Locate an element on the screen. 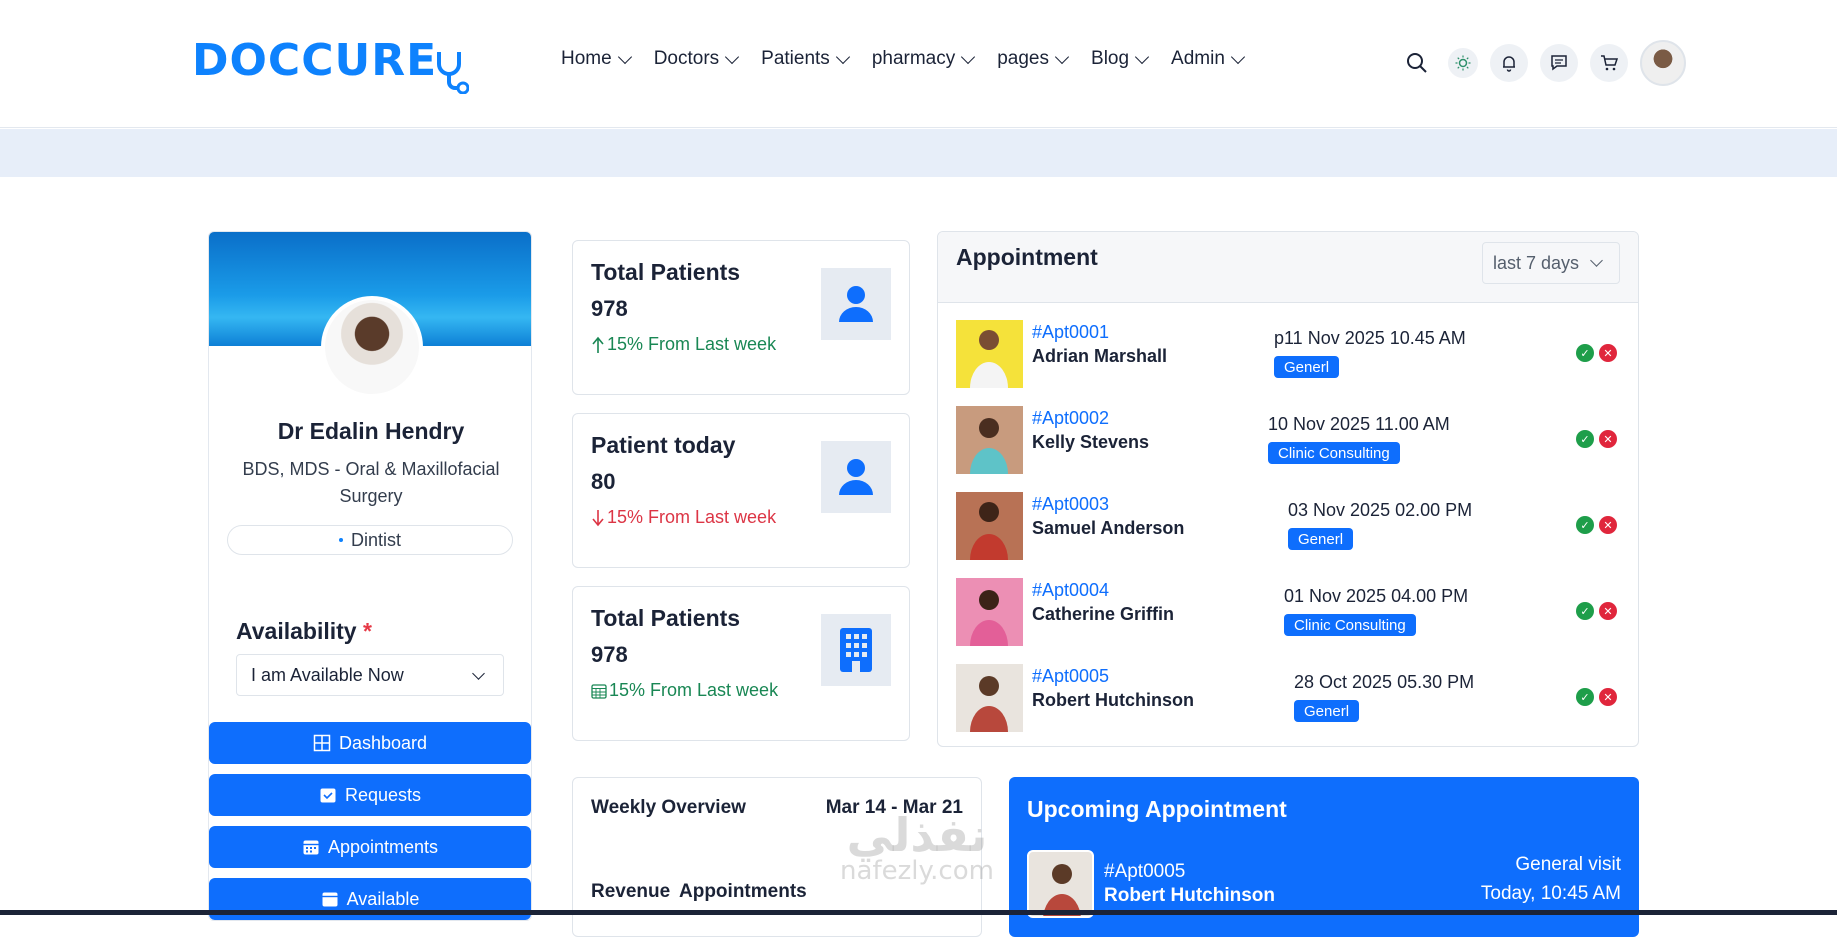 This screenshot has height=937, width=1837. notifications-button is located at coordinates (1509, 63).